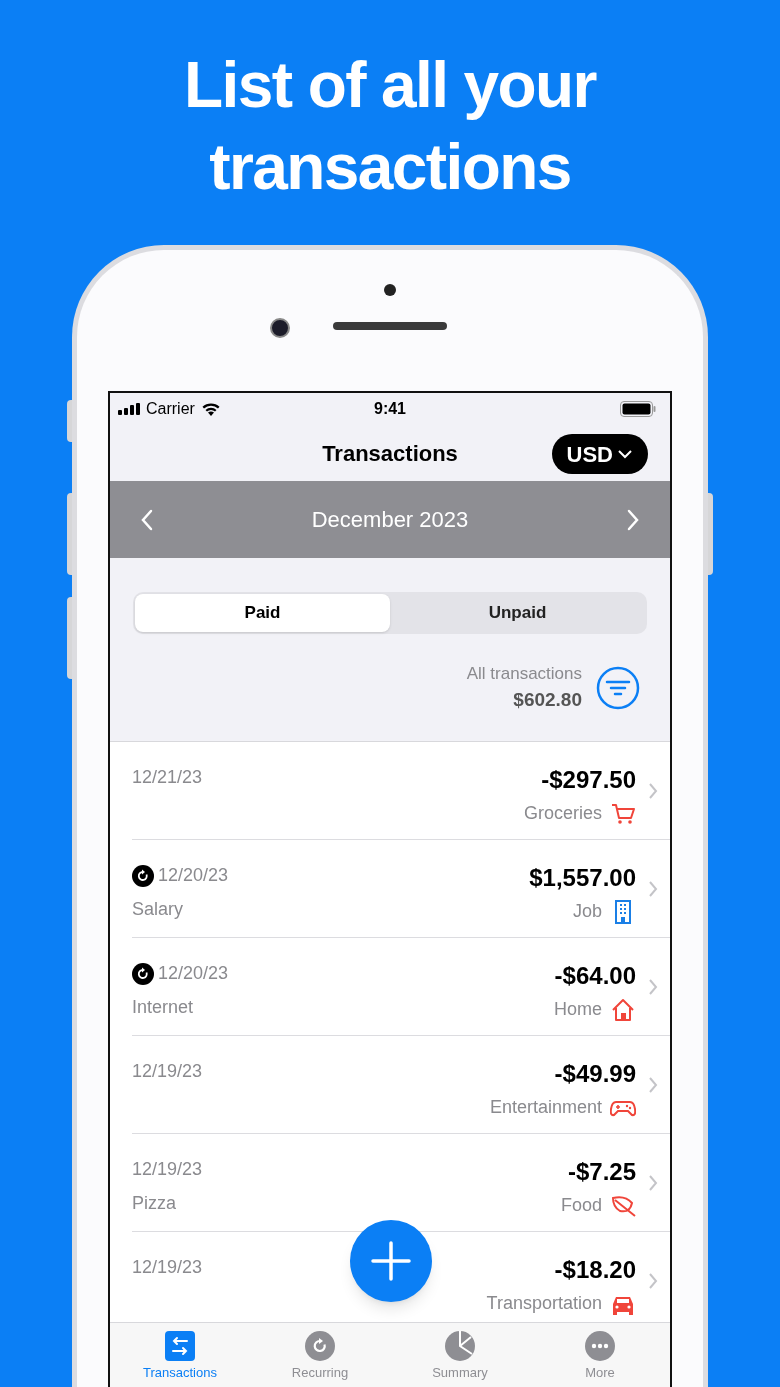  I want to click on month-label: December 2023, so click(390, 520).